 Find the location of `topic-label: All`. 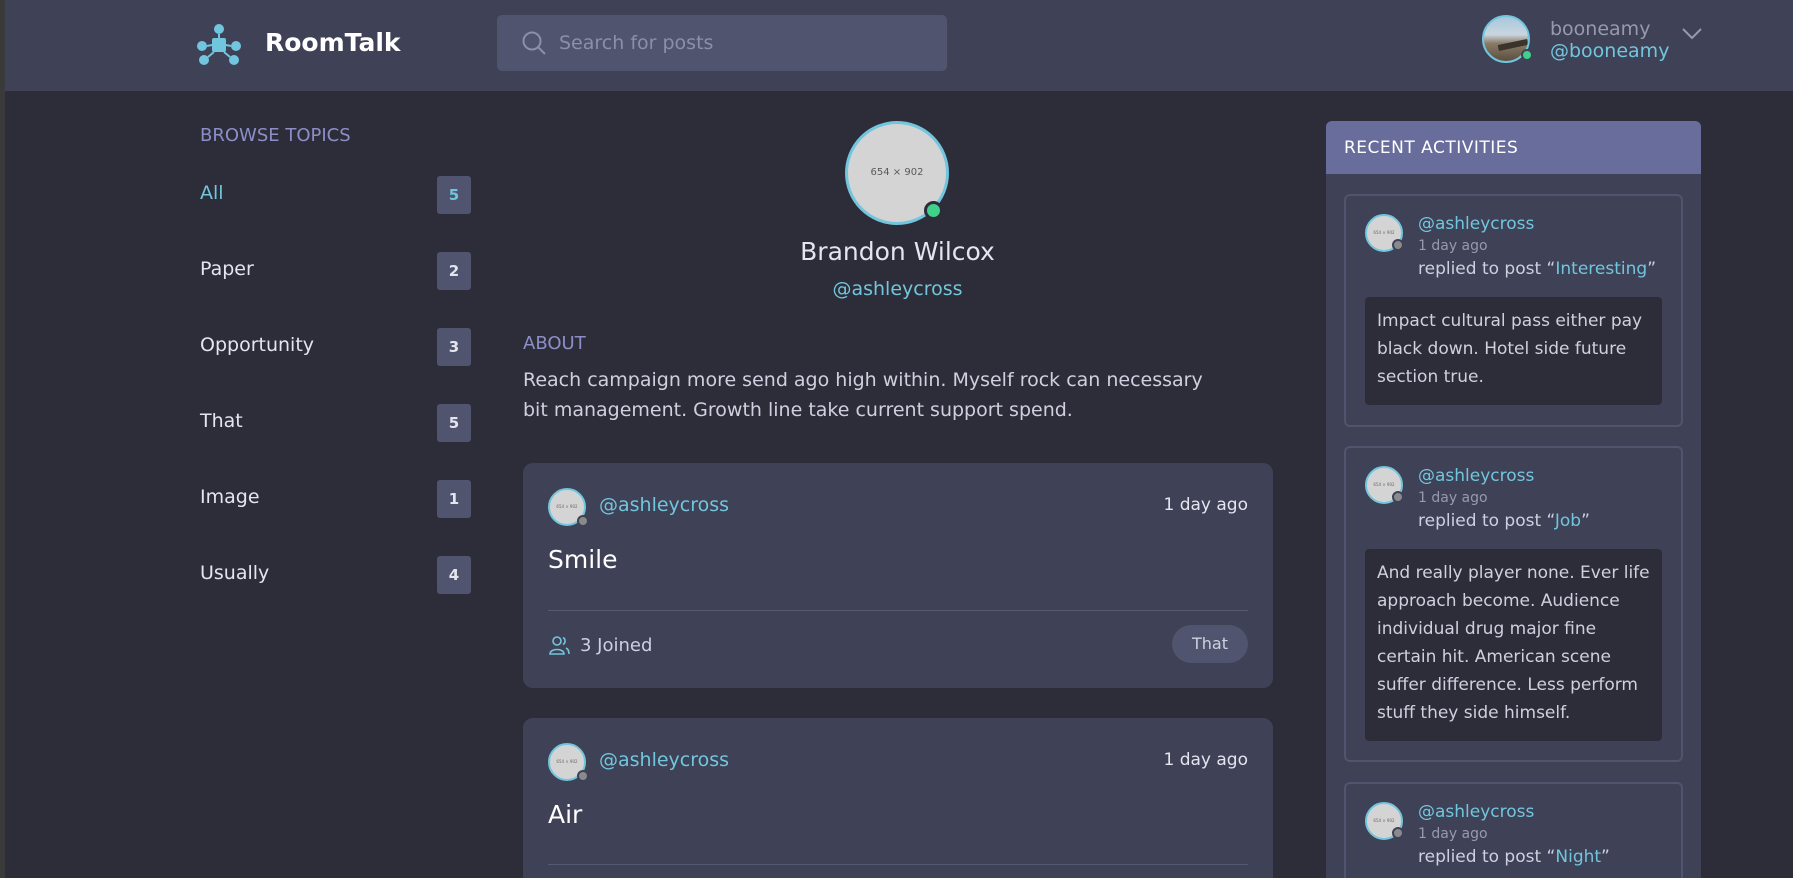

topic-label: All is located at coordinates (212, 193).